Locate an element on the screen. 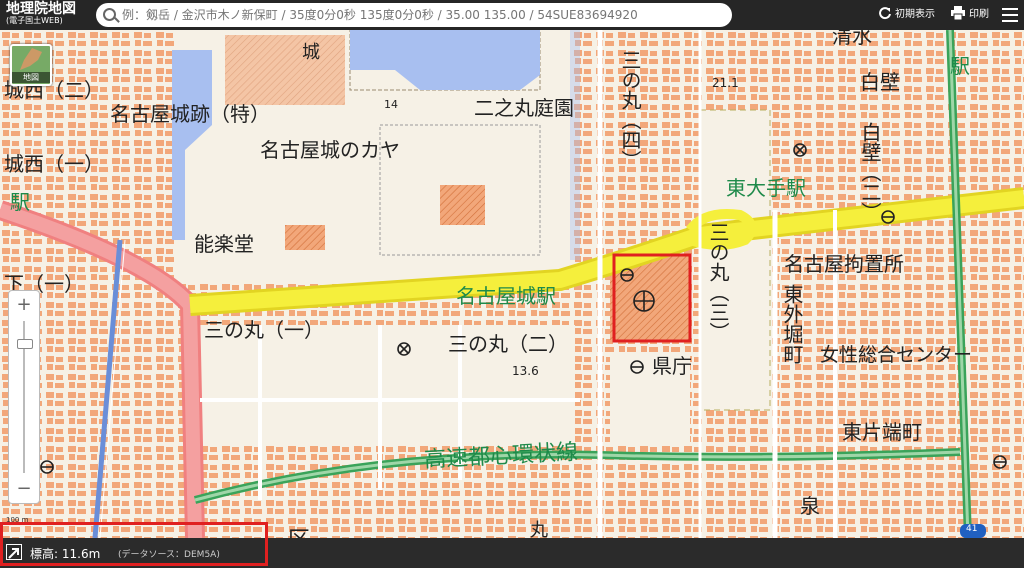 Image resolution: width=1024 pixels, height=568 pixels. label-higashi-katahashi: 東片端町 is located at coordinates (882, 432).